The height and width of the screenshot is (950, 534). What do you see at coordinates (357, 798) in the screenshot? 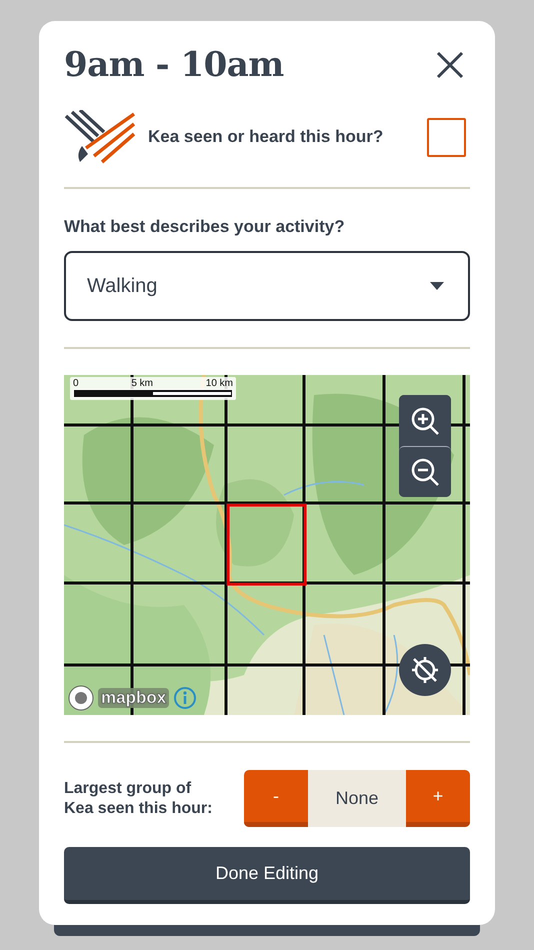
I see `group-size-value: None` at bounding box center [357, 798].